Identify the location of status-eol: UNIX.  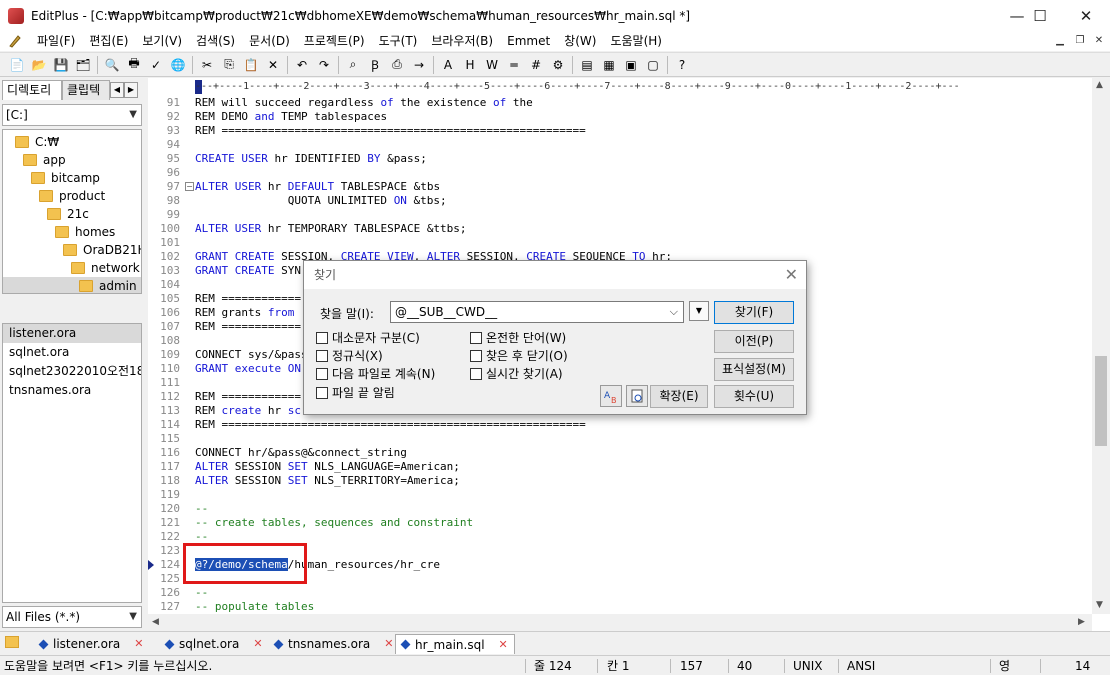
(808, 666).